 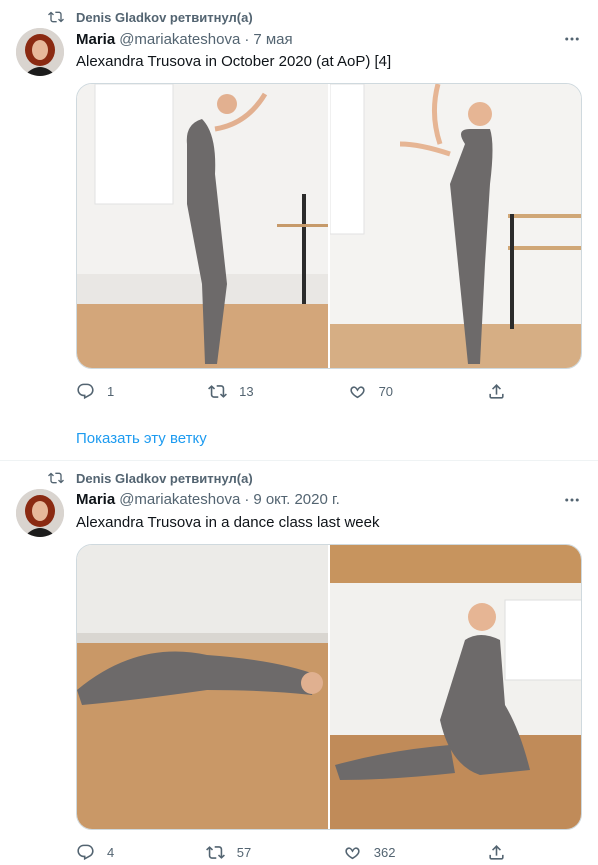 I want to click on like-button: 362, so click(x=369, y=852).